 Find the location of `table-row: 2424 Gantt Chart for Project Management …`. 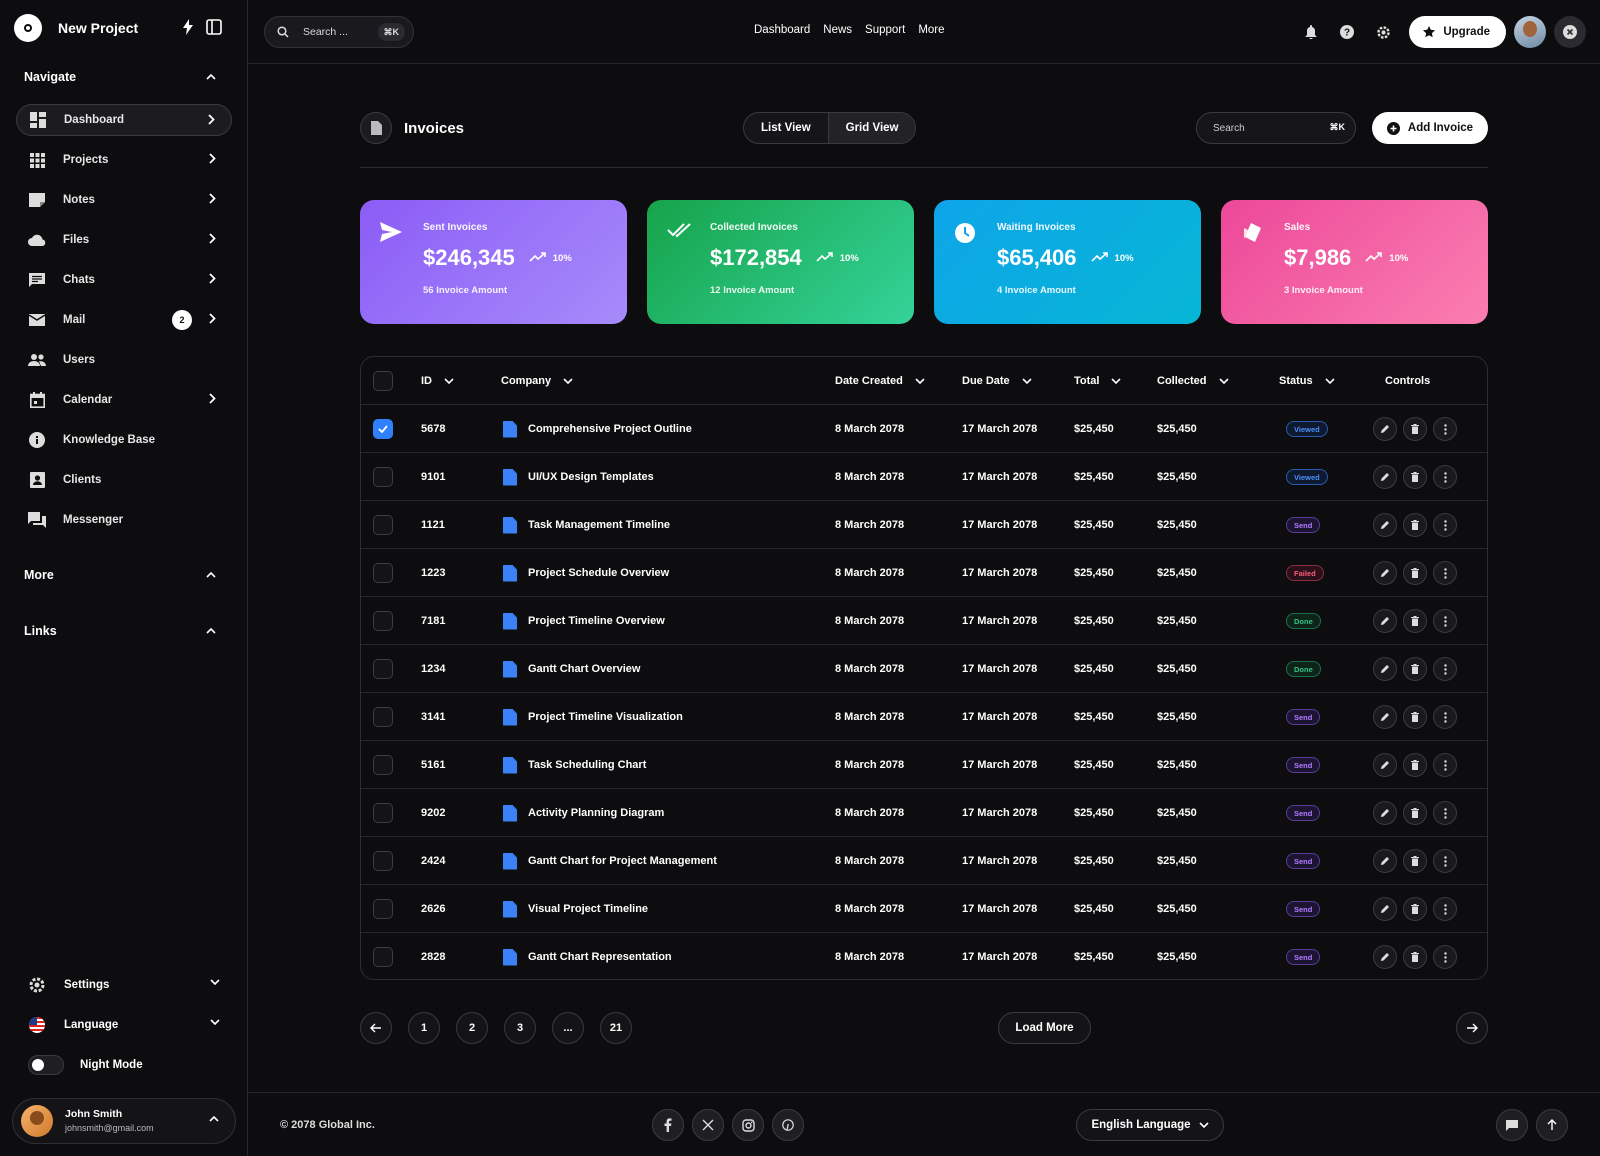

table-row: 2424 Gantt Chart for Project Management … is located at coordinates (924, 861).